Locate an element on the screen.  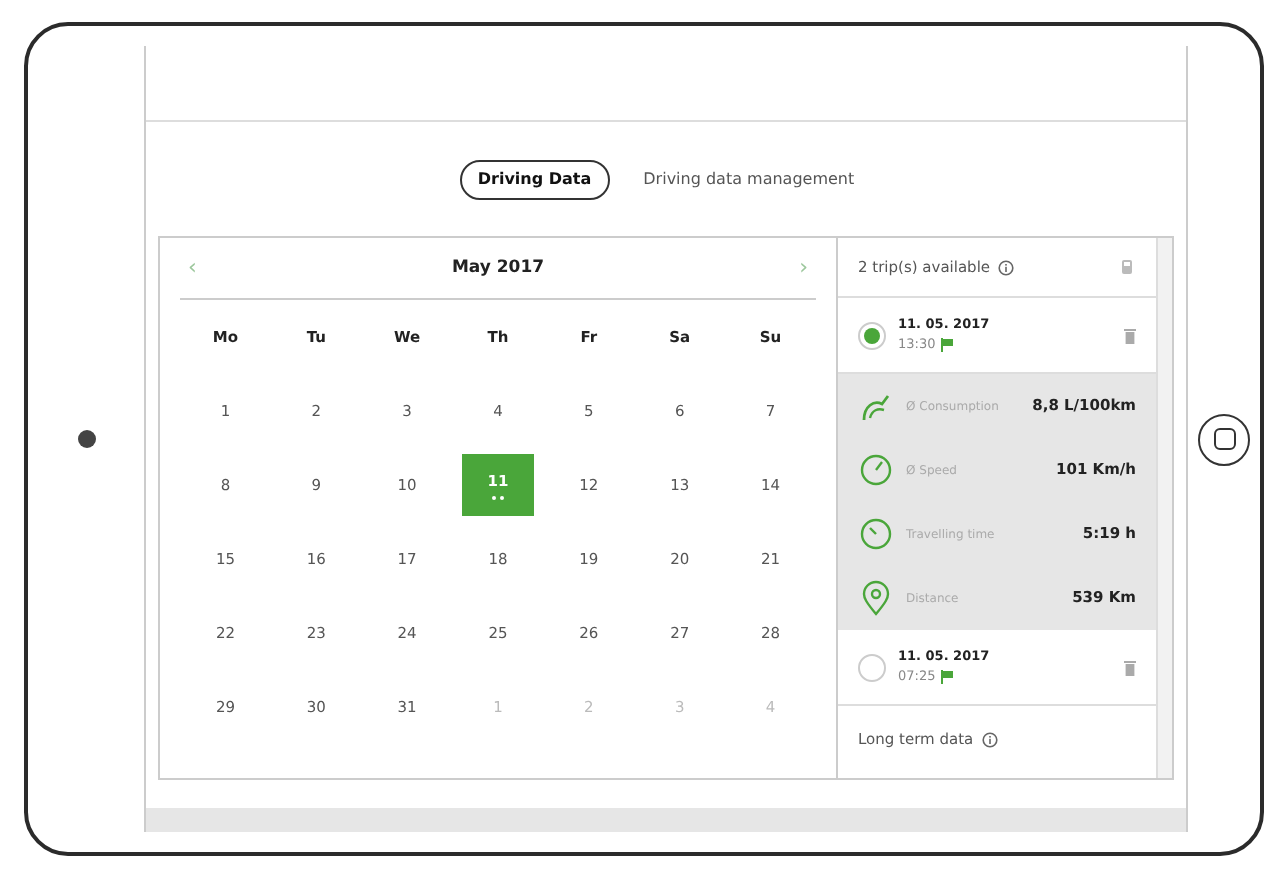
scrollbar is located at coordinates (1164, 508).